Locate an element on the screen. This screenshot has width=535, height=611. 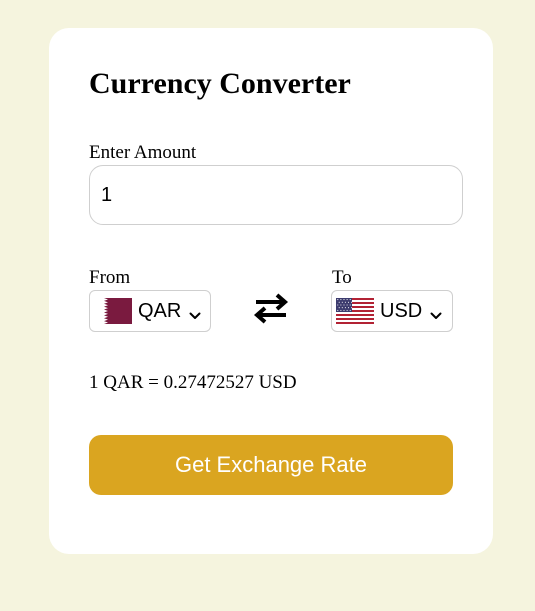
amount-input is located at coordinates (276, 195).